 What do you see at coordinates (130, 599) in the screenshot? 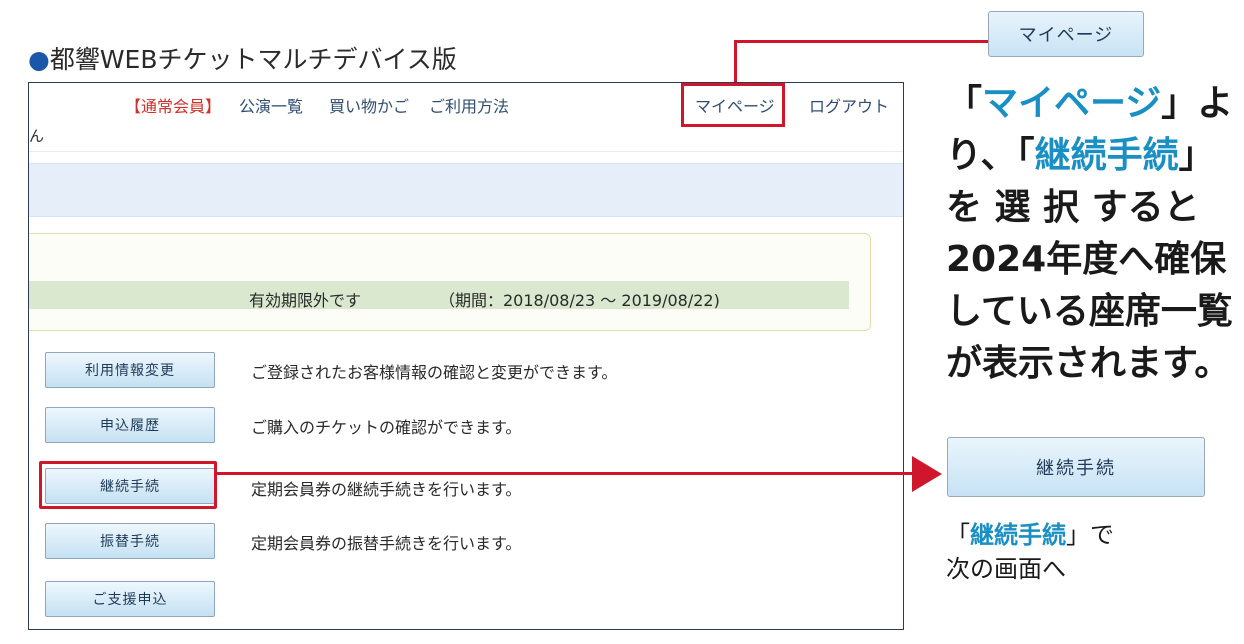
I see `support-application-button: ご支援申込` at bounding box center [130, 599].